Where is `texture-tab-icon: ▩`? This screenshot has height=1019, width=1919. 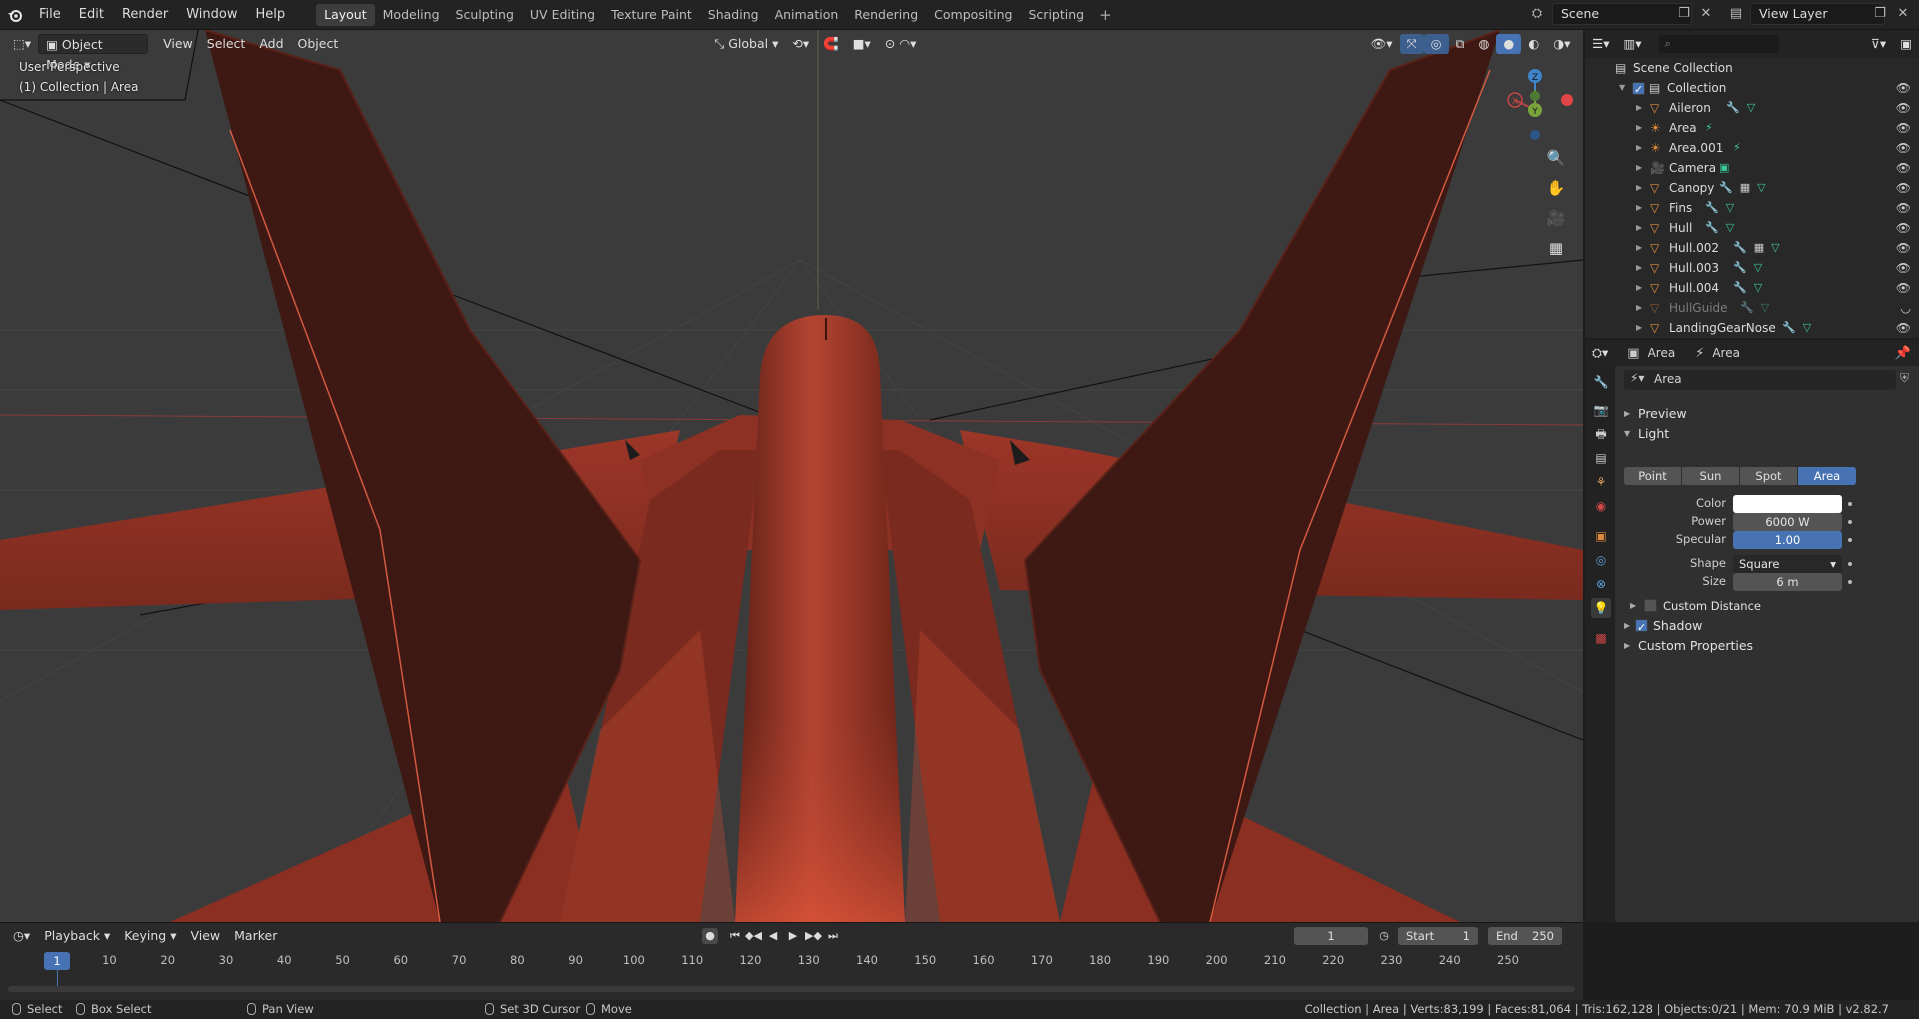 texture-tab-icon: ▩ is located at coordinates (1601, 638).